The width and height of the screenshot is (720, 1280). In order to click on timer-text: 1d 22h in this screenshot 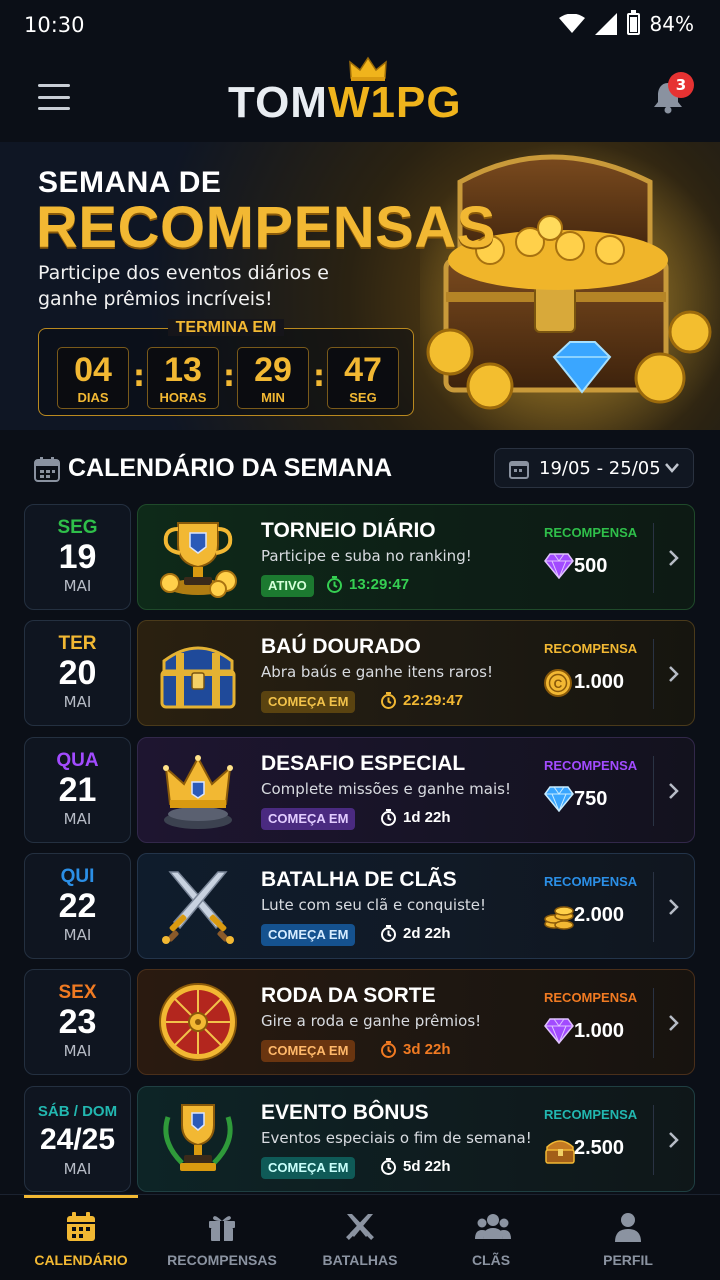, I will do `click(427, 817)`.